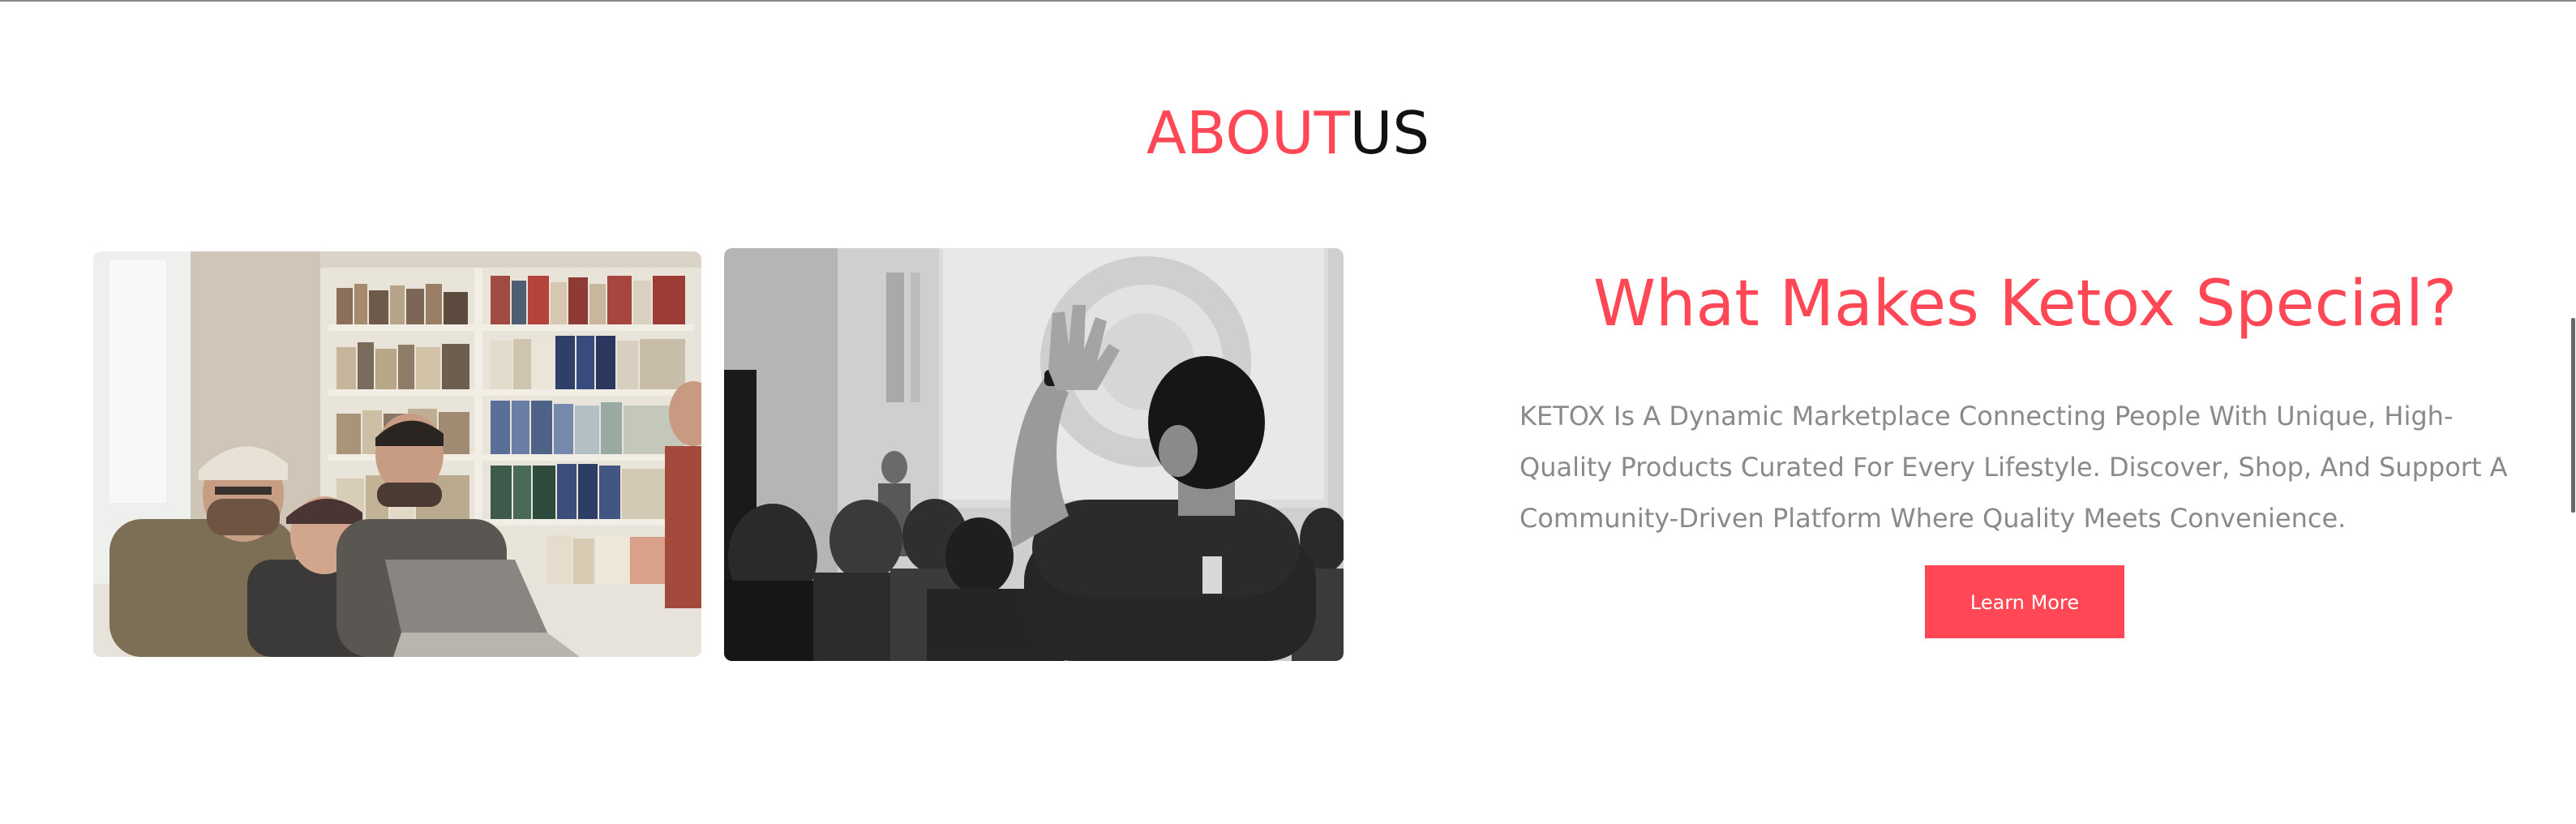 The height and width of the screenshot is (824, 2576). What do you see at coordinates (2025, 304) in the screenshot?
I see `about-heading: What Makes Ketox Special?` at bounding box center [2025, 304].